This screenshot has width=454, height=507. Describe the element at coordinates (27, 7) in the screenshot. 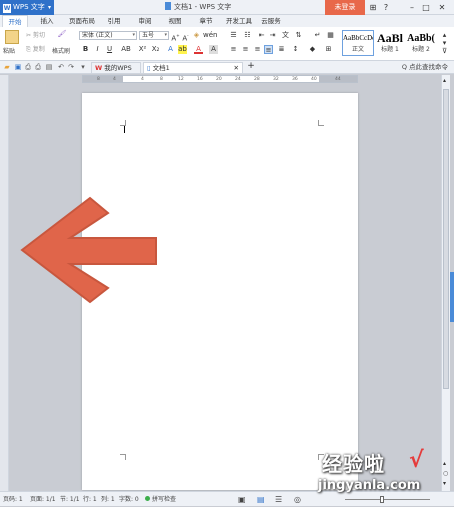

I see `app-menu-button: W WPS 文字 ▾` at that location.